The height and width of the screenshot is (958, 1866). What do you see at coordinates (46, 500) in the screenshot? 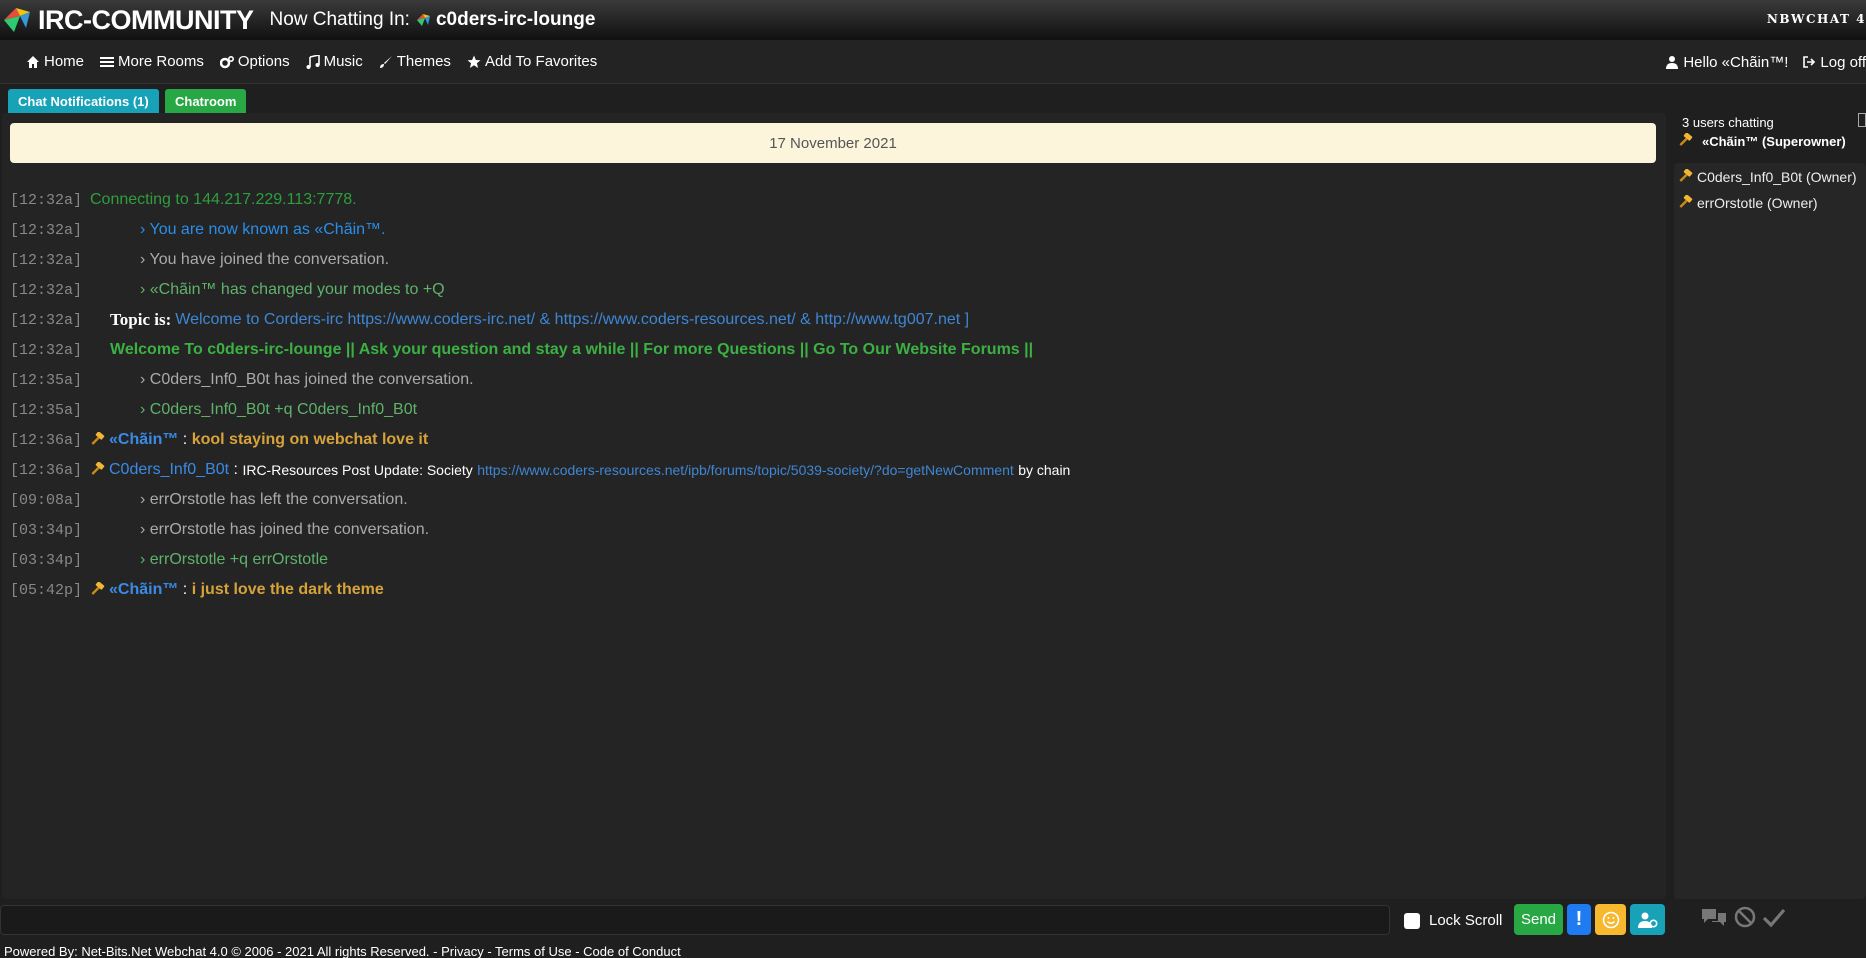
I see `timestamp: [09:08a]` at bounding box center [46, 500].